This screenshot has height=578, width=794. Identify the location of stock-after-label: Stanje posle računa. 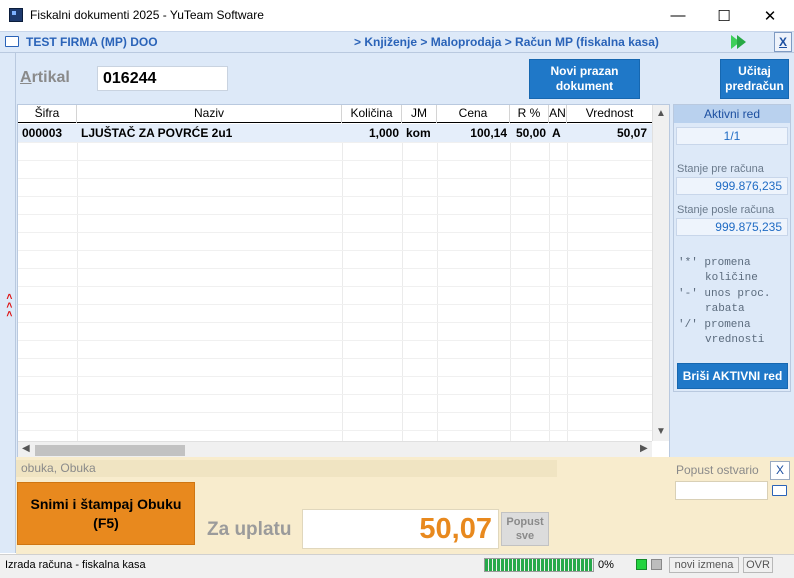
(726, 210).